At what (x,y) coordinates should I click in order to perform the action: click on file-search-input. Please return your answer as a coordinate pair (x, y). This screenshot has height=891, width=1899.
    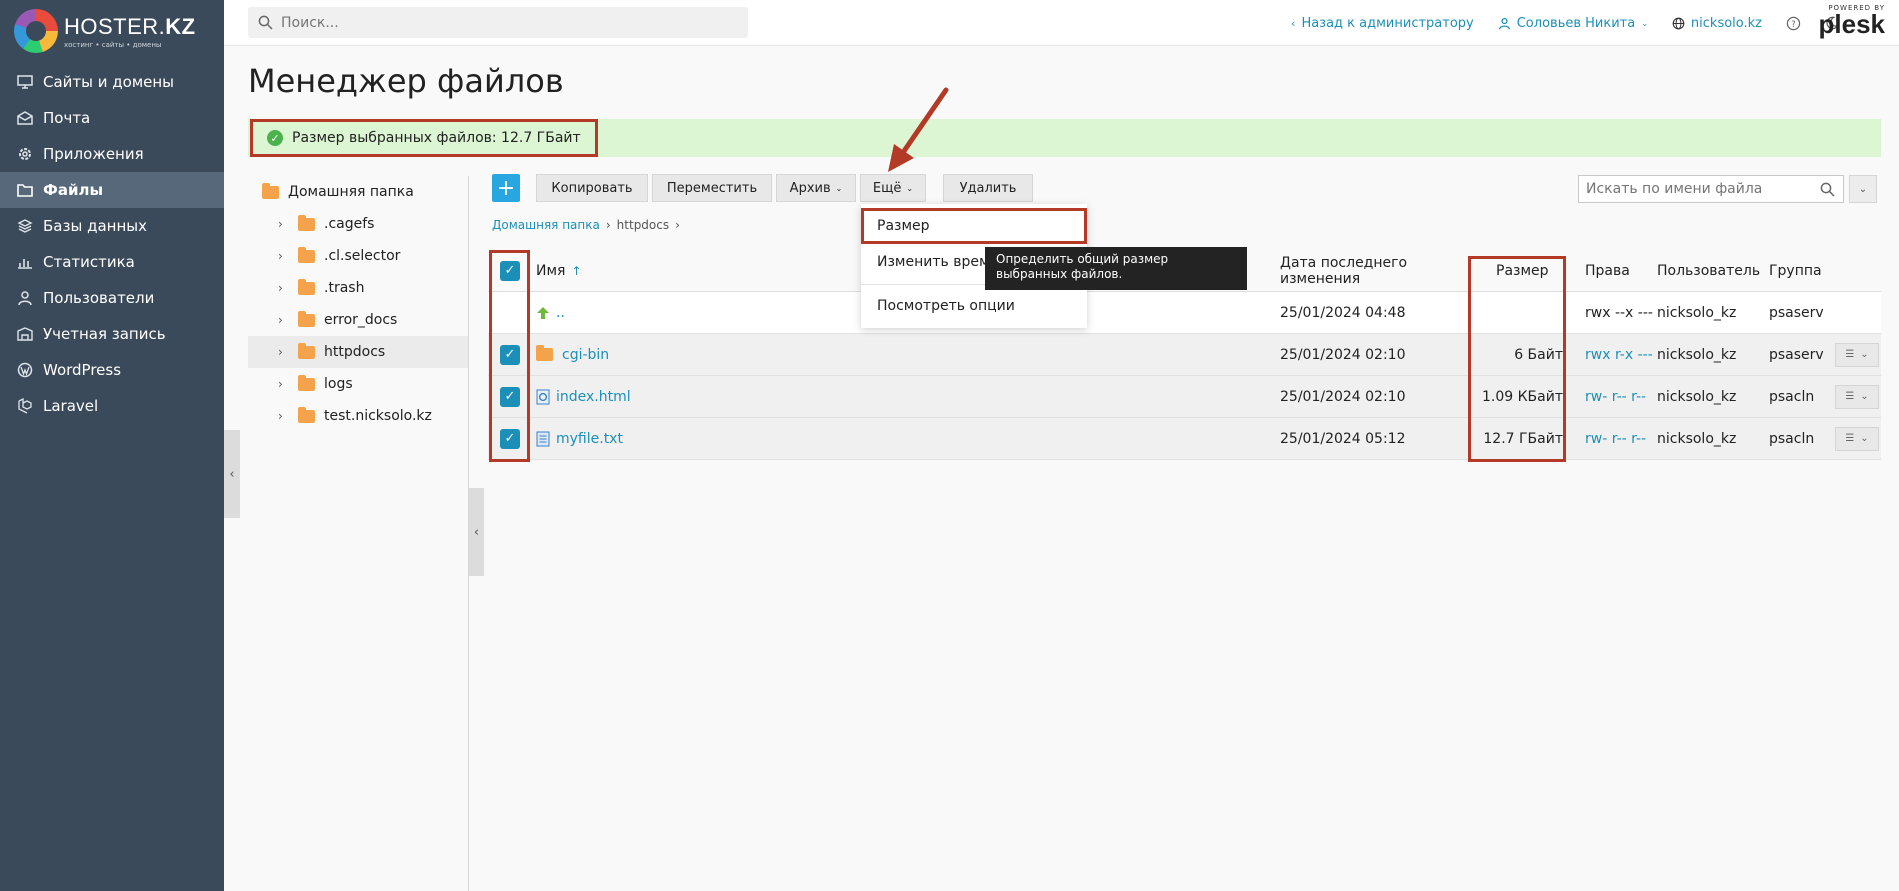
    Looking at the image, I should click on (1698, 189).